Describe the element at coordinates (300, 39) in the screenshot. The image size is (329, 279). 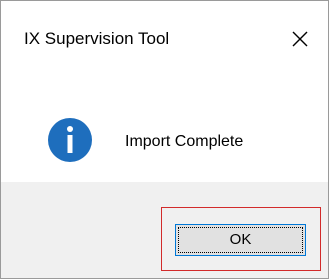
I see `close-icon` at that location.